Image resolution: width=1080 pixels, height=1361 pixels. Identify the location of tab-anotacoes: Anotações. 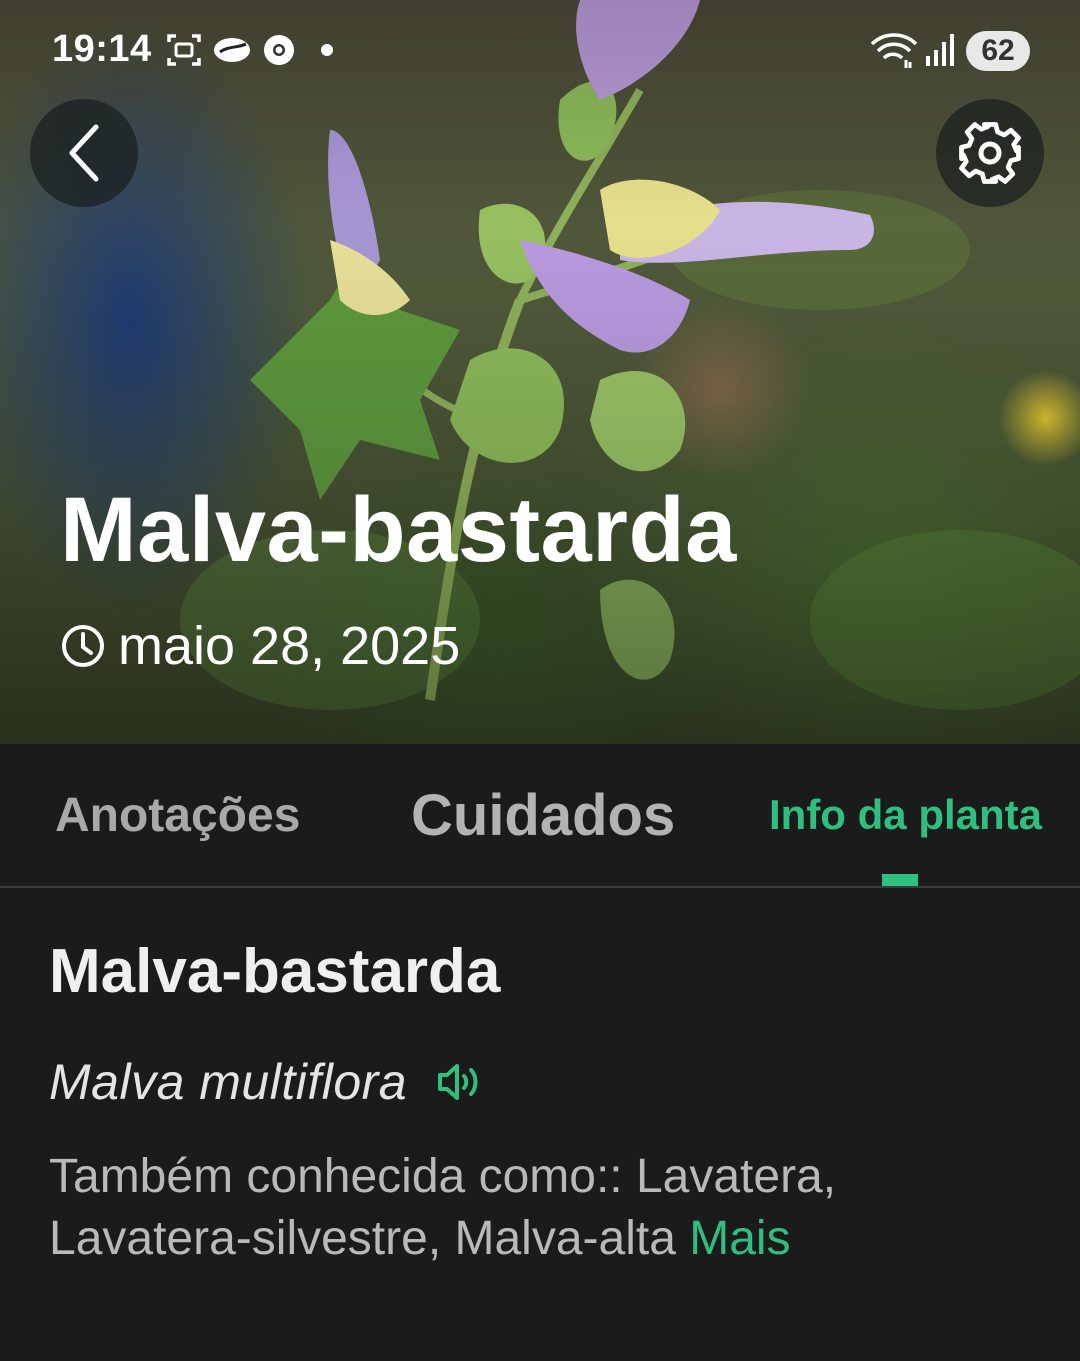
(177, 815).